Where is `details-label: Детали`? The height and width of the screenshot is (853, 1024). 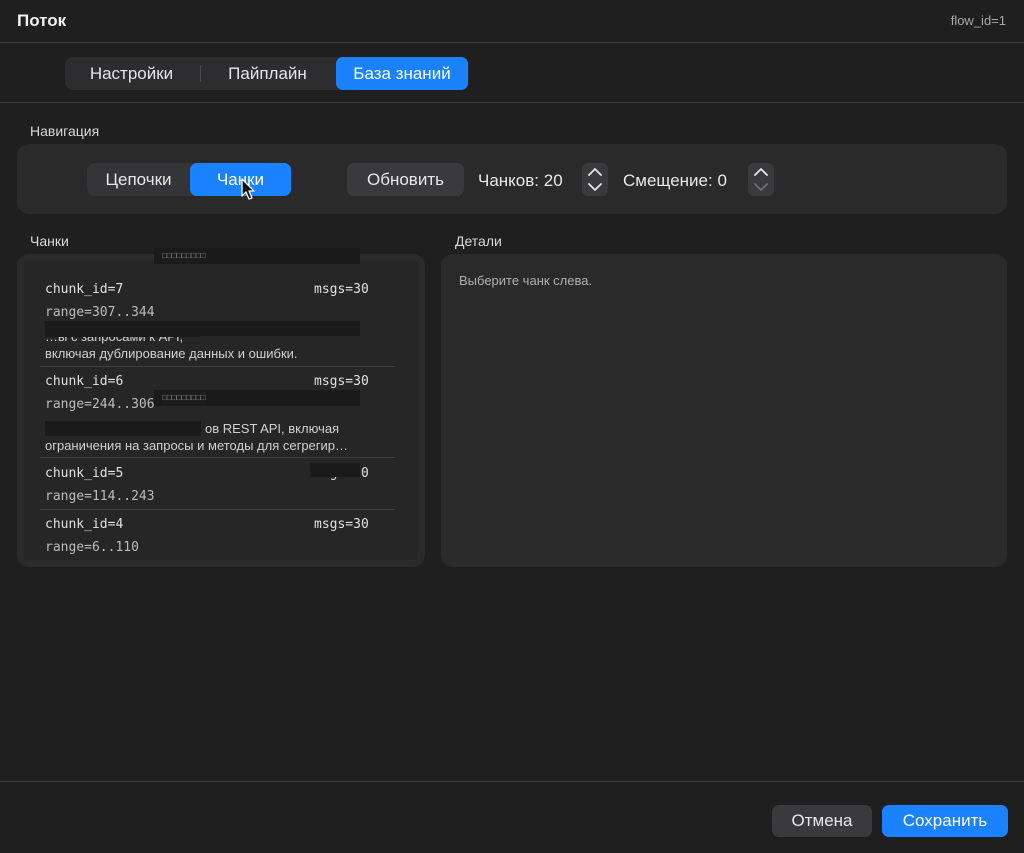 details-label: Детали is located at coordinates (478, 241).